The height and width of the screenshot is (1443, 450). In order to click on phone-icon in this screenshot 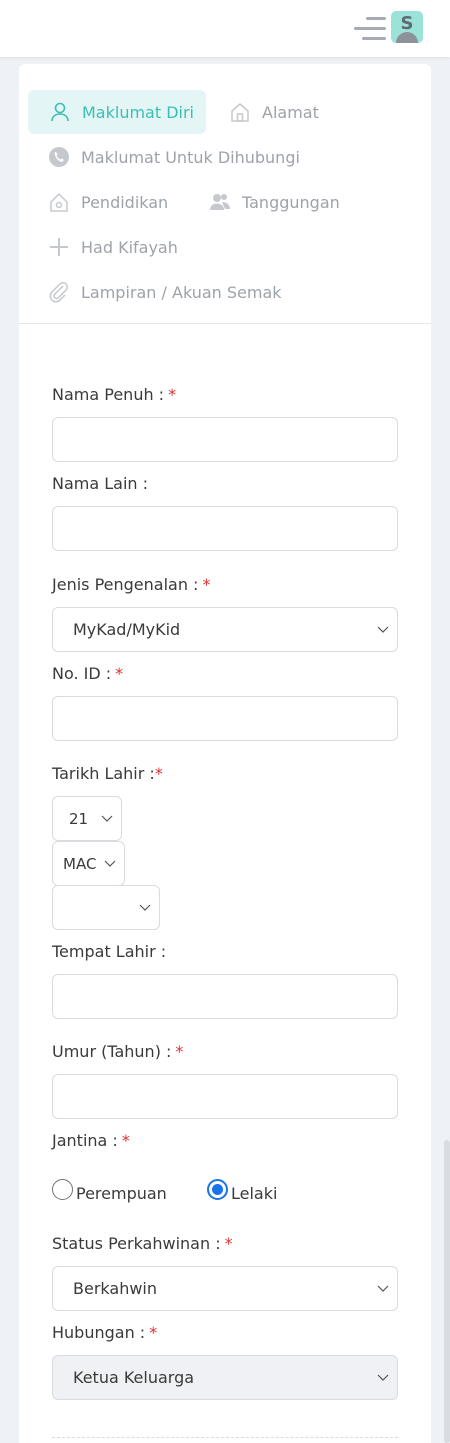, I will do `click(59, 157)`.